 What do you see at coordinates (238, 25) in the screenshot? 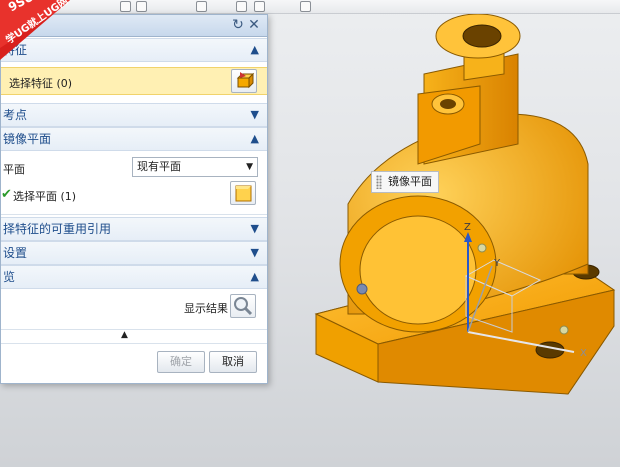
I see `reset-icon: ↻` at bounding box center [238, 25].